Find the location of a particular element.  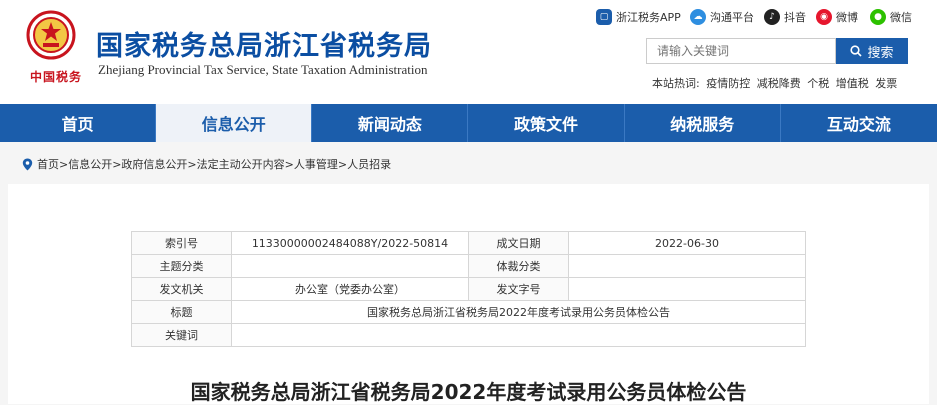

search-input is located at coordinates (741, 51).